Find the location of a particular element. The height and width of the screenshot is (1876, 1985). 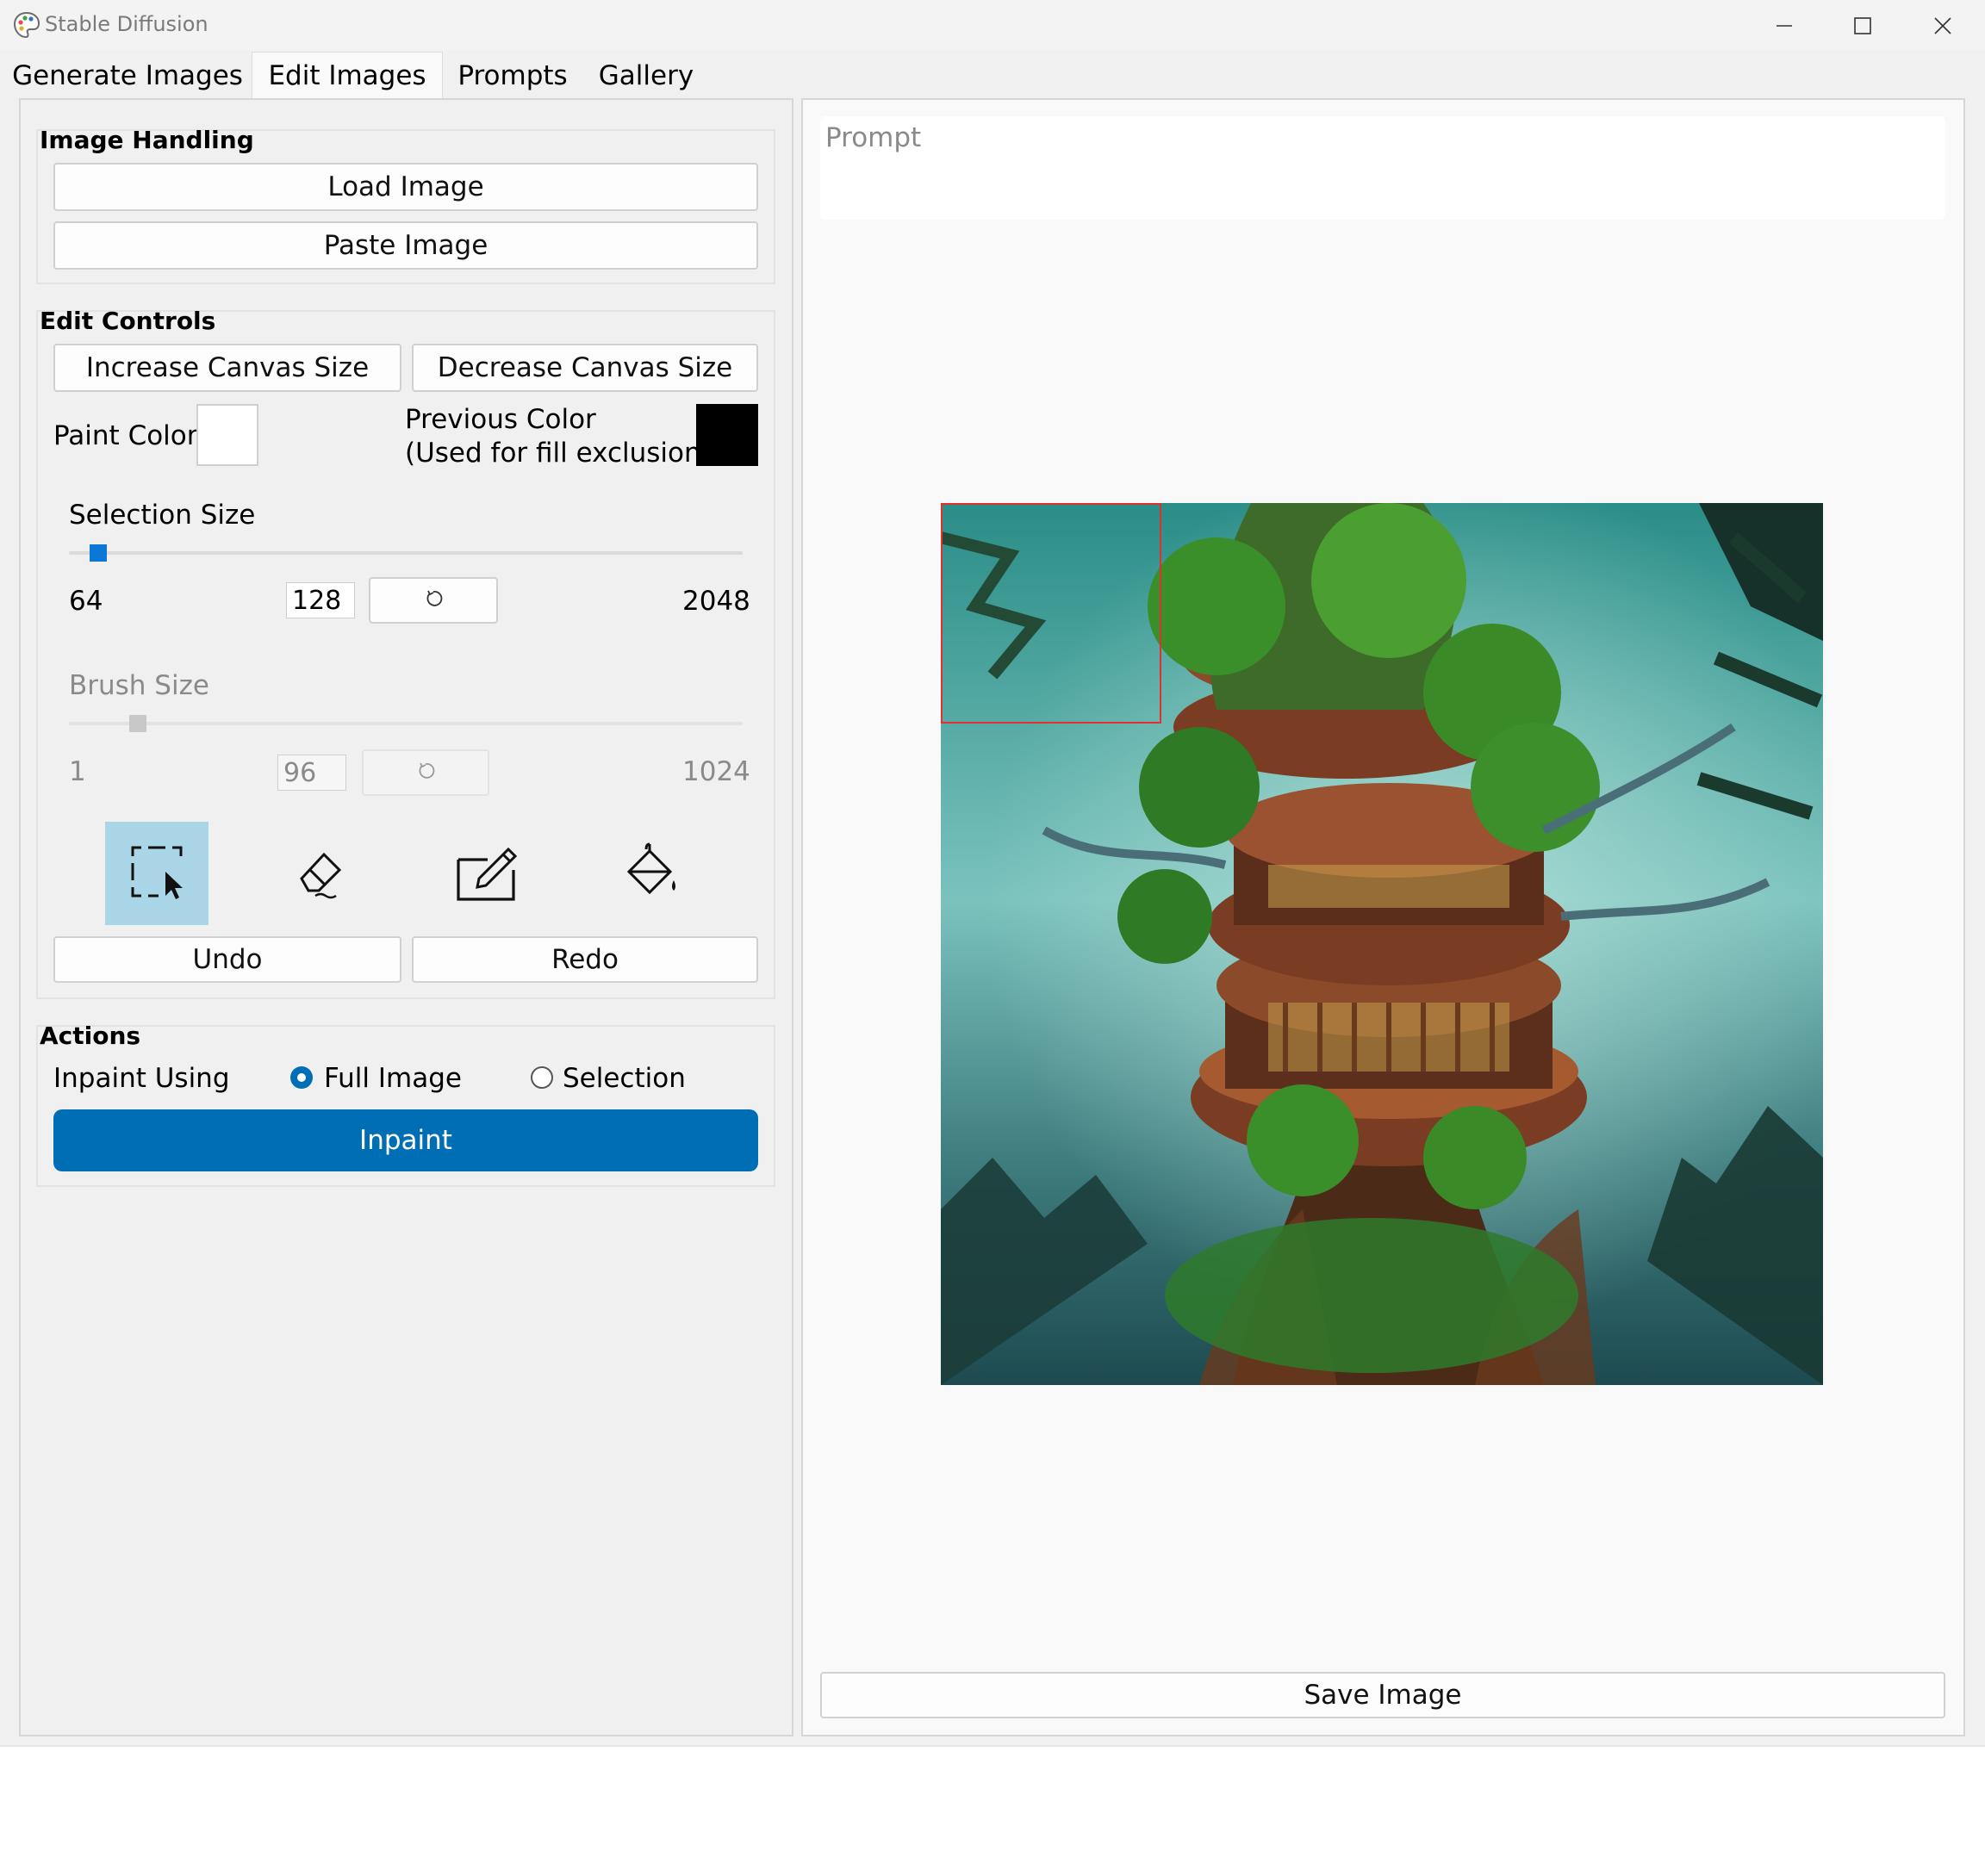

paint-color-swatch is located at coordinates (227, 435).